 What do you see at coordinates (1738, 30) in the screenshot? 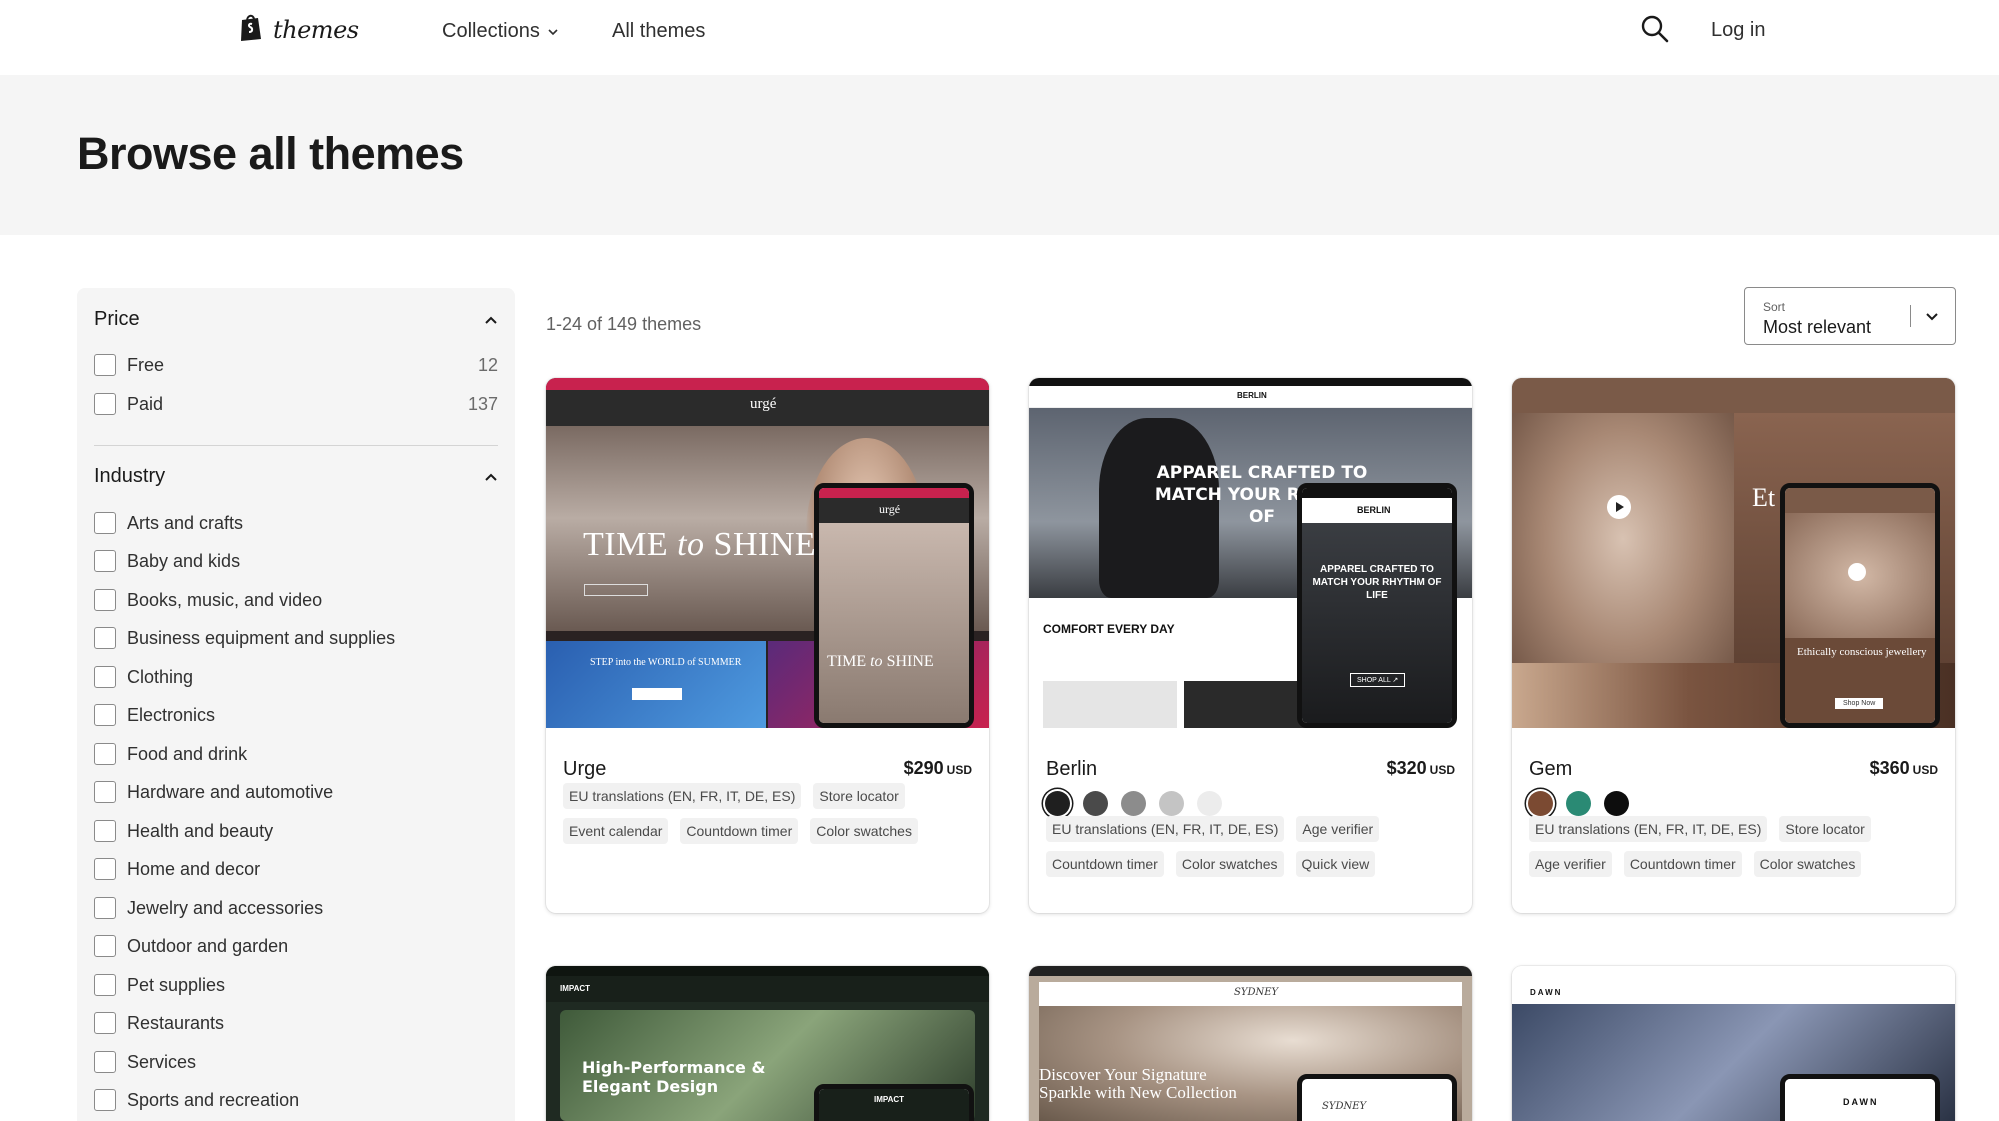
I see `login-link: Log in` at bounding box center [1738, 30].